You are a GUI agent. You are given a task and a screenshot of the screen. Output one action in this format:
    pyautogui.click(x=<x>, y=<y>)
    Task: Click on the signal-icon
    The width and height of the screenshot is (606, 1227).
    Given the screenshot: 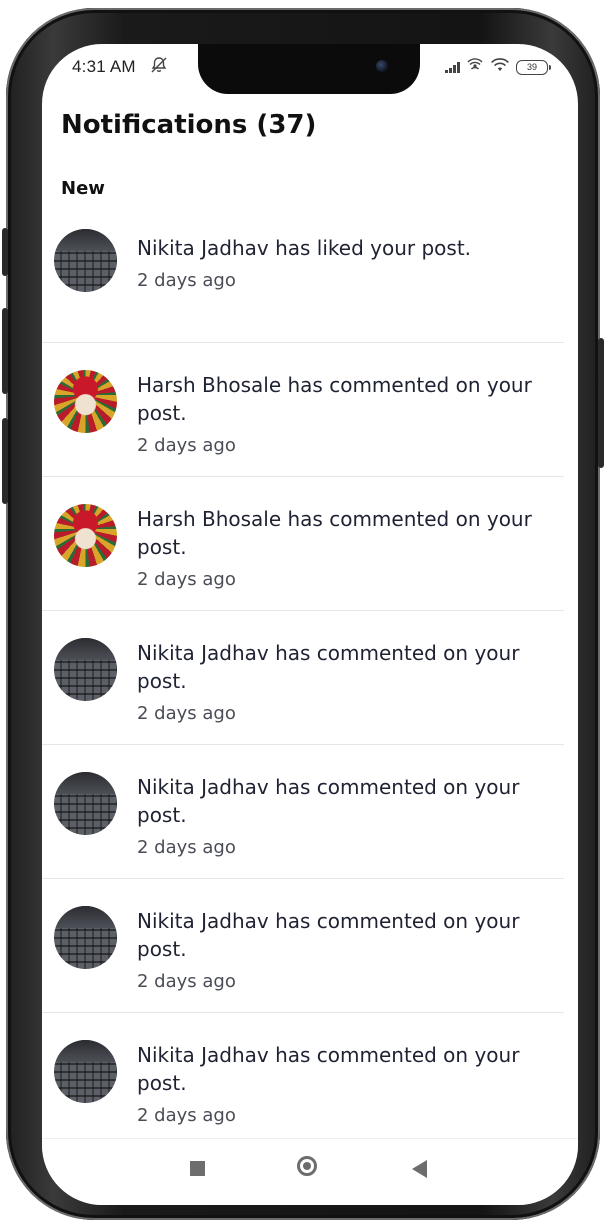 What is the action you would take?
    pyautogui.click(x=452, y=67)
    